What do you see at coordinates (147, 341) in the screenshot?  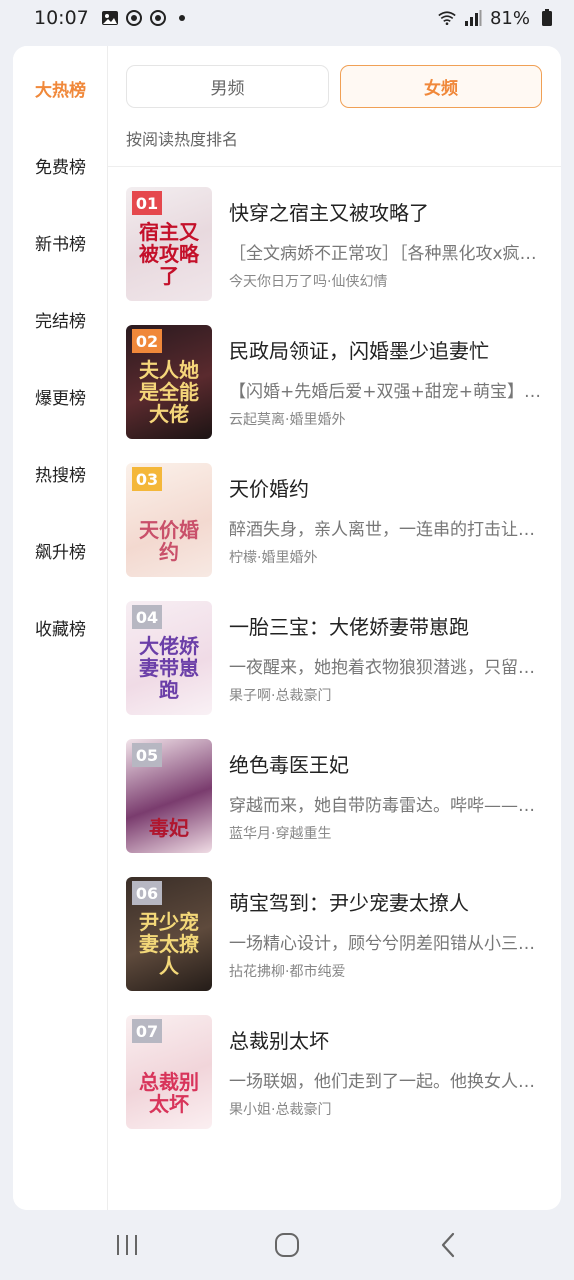 I see `rank-badge: 02` at bounding box center [147, 341].